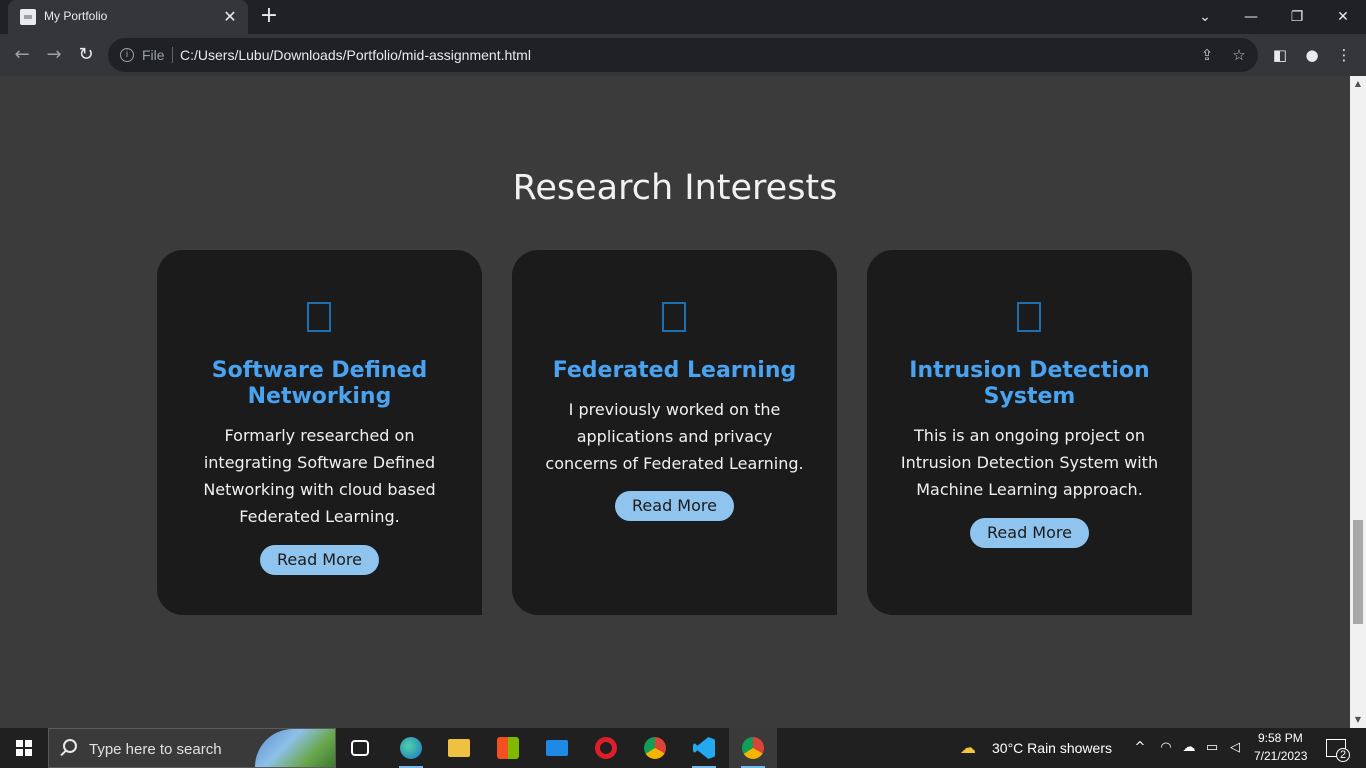 The image size is (1366, 768). Describe the element at coordinates (128, 17) in the screenshot. I see `tab-my-portfolio: My Portfolio ✕` at that location.